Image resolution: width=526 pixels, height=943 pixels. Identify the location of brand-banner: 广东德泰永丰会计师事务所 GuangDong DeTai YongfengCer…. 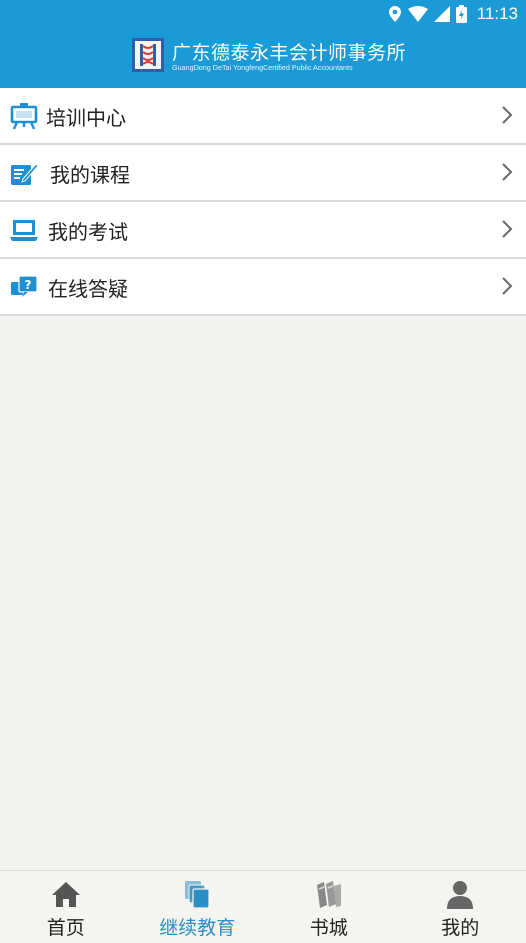
(267, 56).